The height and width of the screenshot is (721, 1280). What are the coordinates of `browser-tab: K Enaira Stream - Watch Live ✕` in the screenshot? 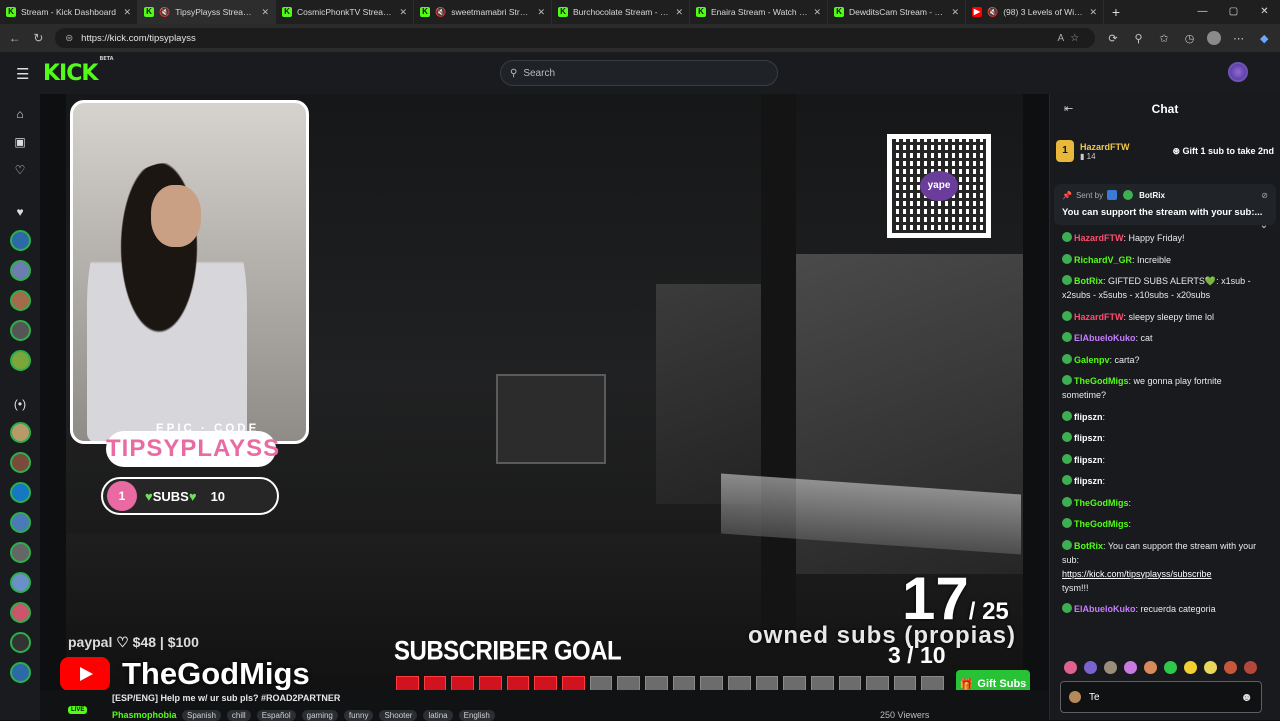 It's located at (759, 12).